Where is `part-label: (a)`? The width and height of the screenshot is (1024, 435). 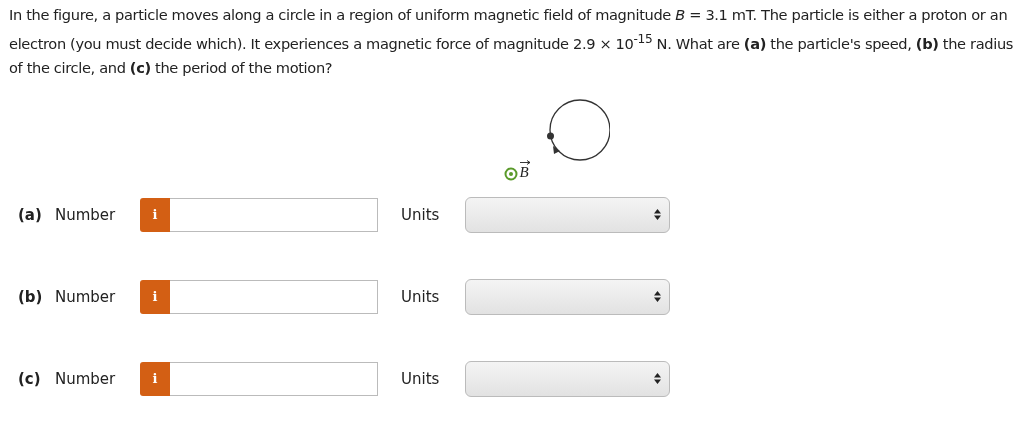
part-label: (a) is located at coordinates (30, 214).